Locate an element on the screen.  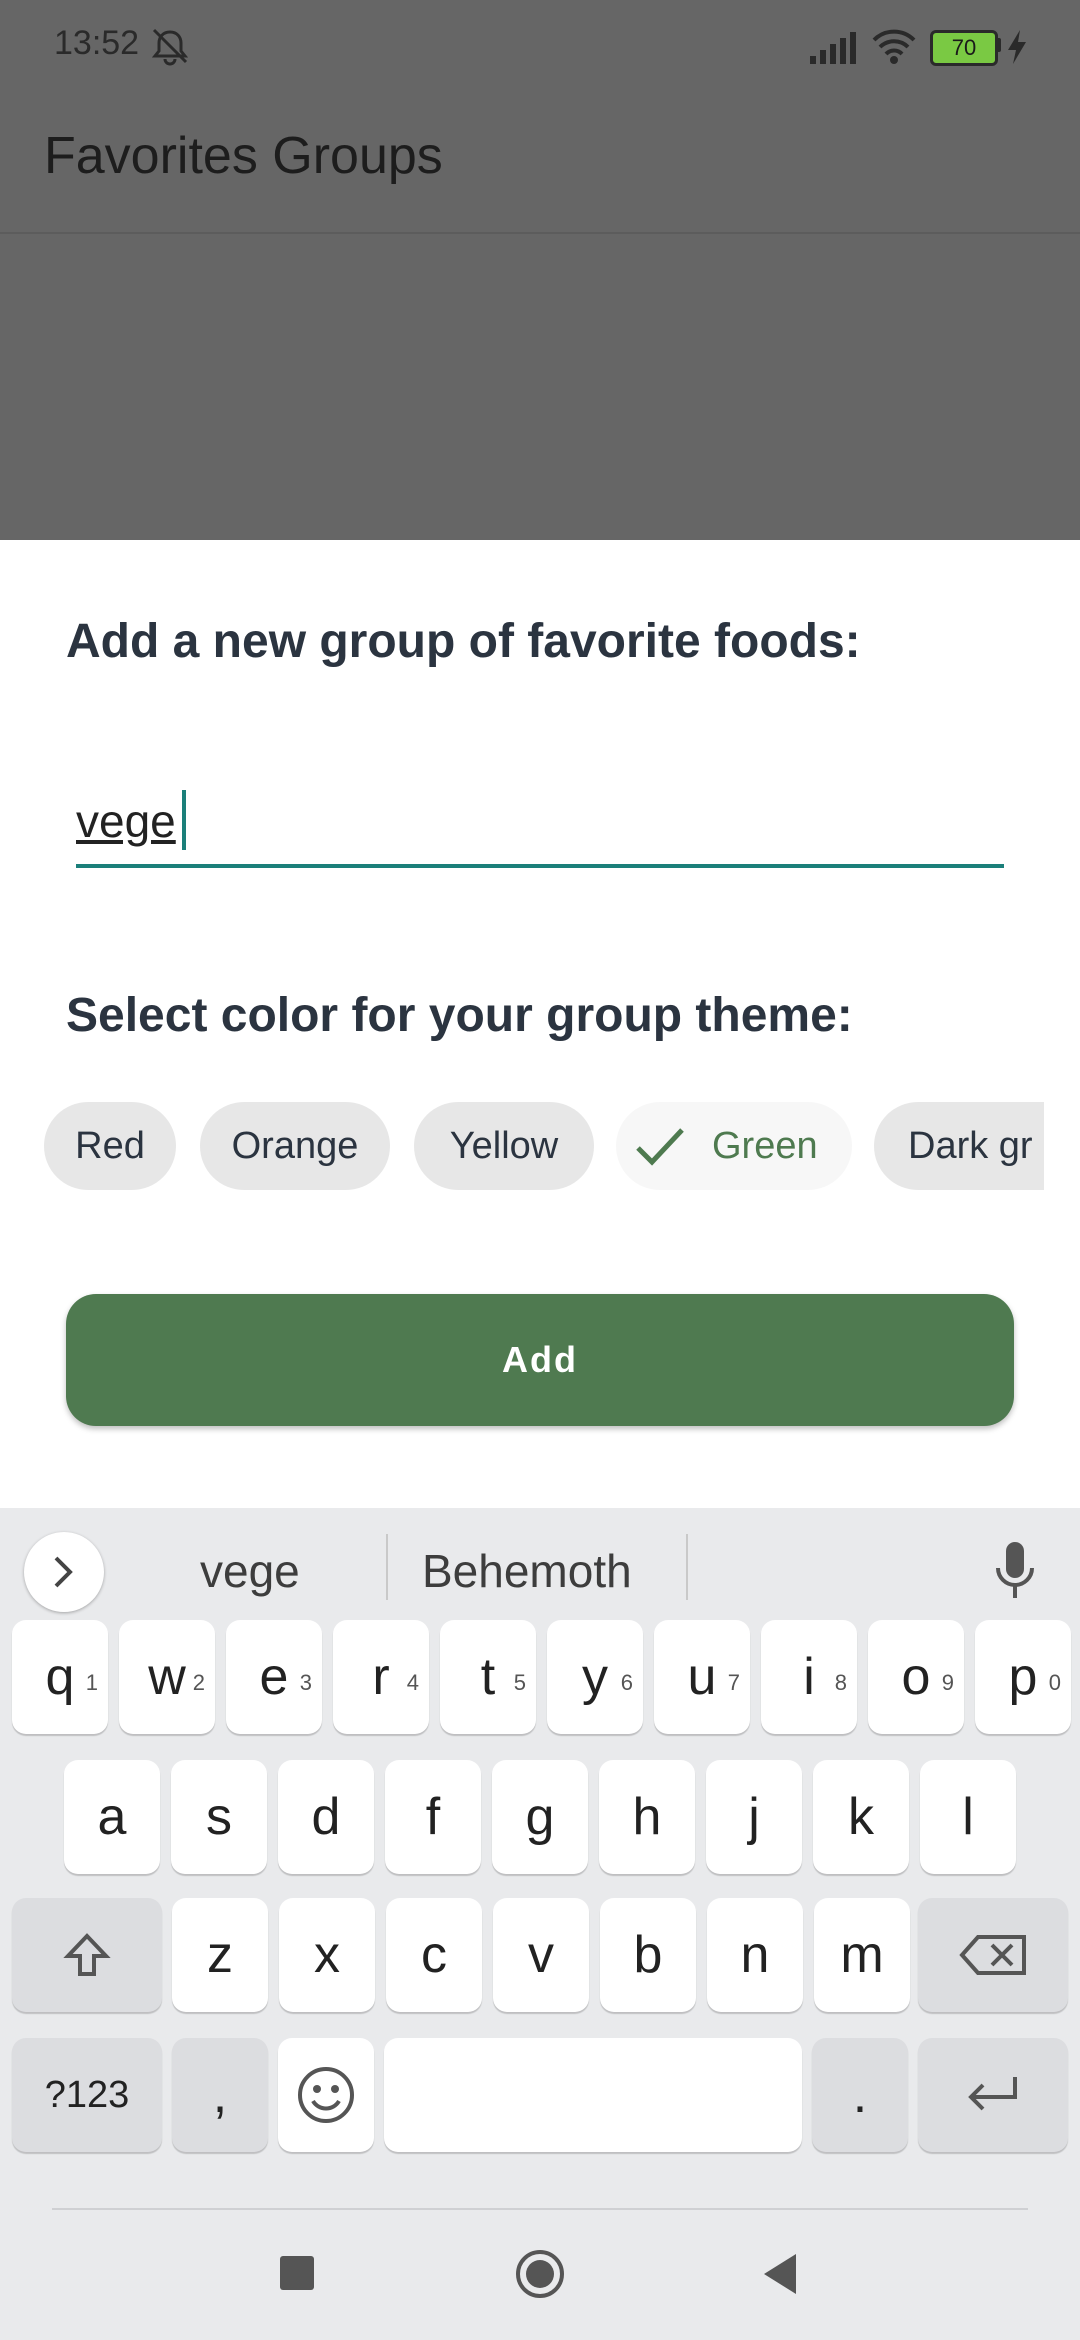
space-key is located at coordinates (593, 2095).